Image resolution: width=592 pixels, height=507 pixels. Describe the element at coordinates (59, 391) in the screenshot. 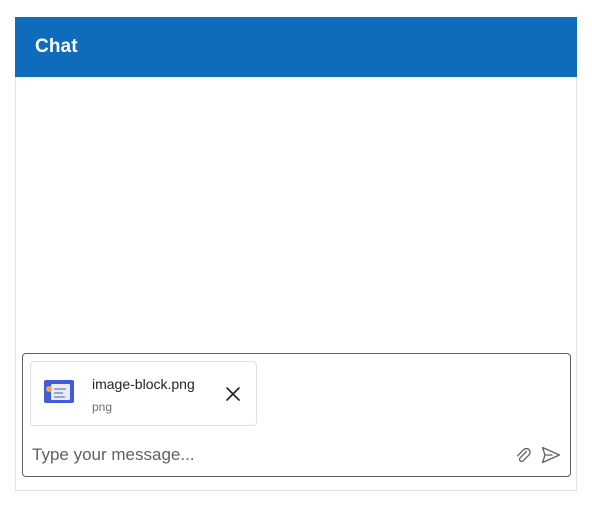

I see `image-thumbnail-icon` at that location.